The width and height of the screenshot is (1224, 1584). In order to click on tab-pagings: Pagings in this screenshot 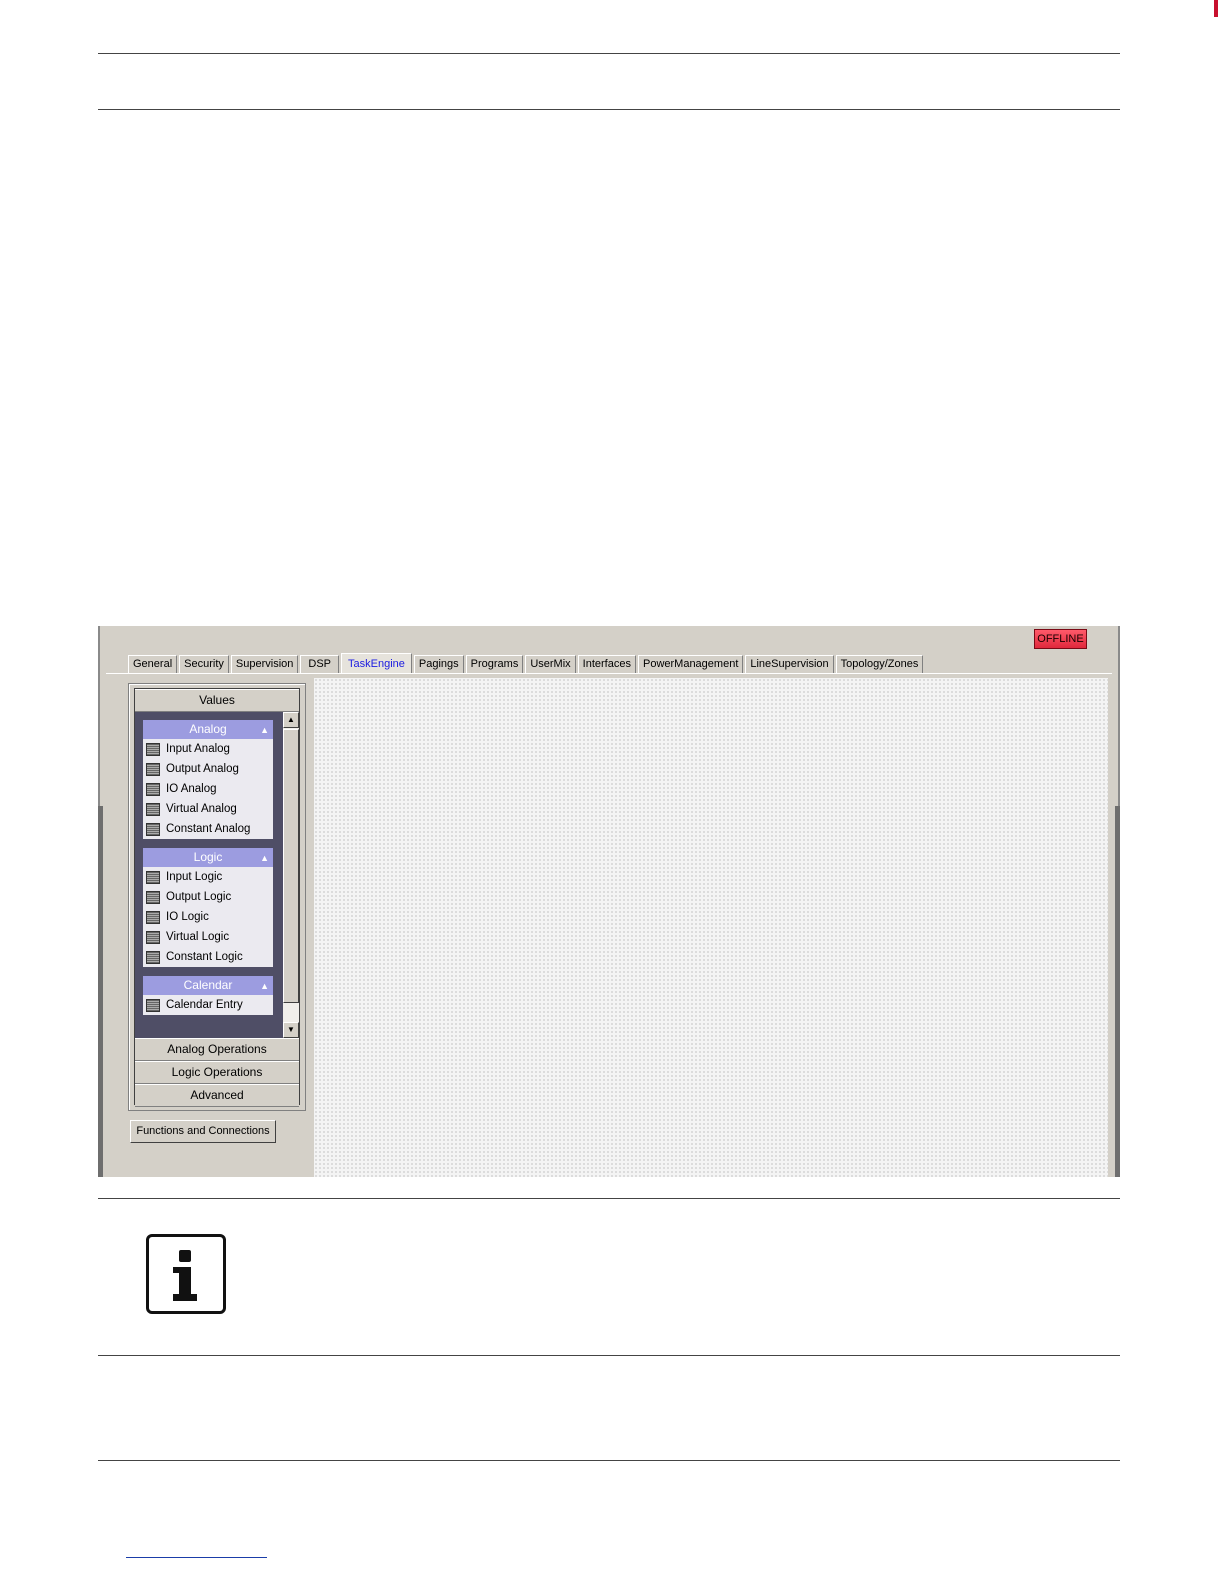, I will do `click(438, 664)`.